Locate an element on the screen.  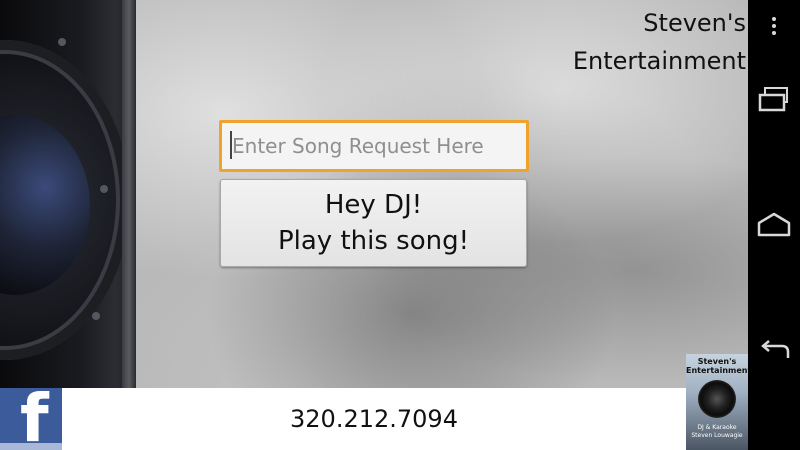
play-song-button-line1: Hey DJ! is located at coordinates (373, 205).